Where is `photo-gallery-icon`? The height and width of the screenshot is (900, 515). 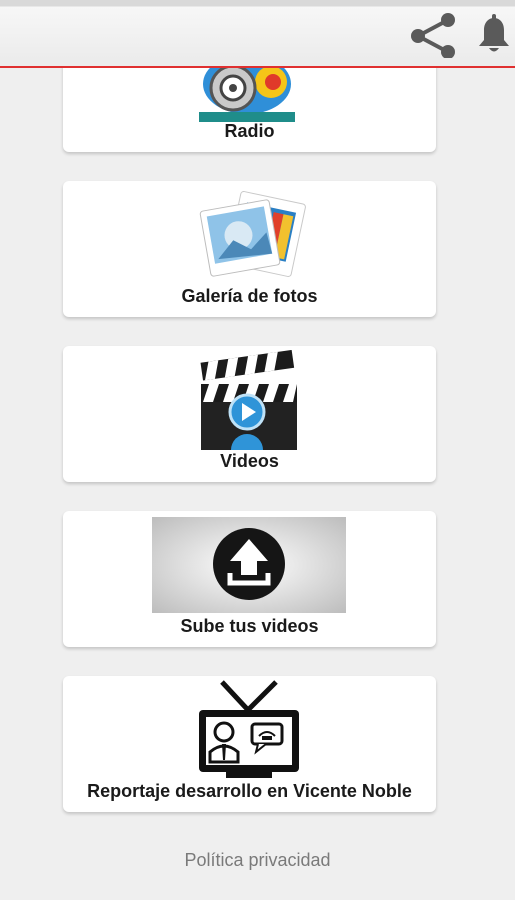 photo-gallery-icon is located at coordinates (252, 234).